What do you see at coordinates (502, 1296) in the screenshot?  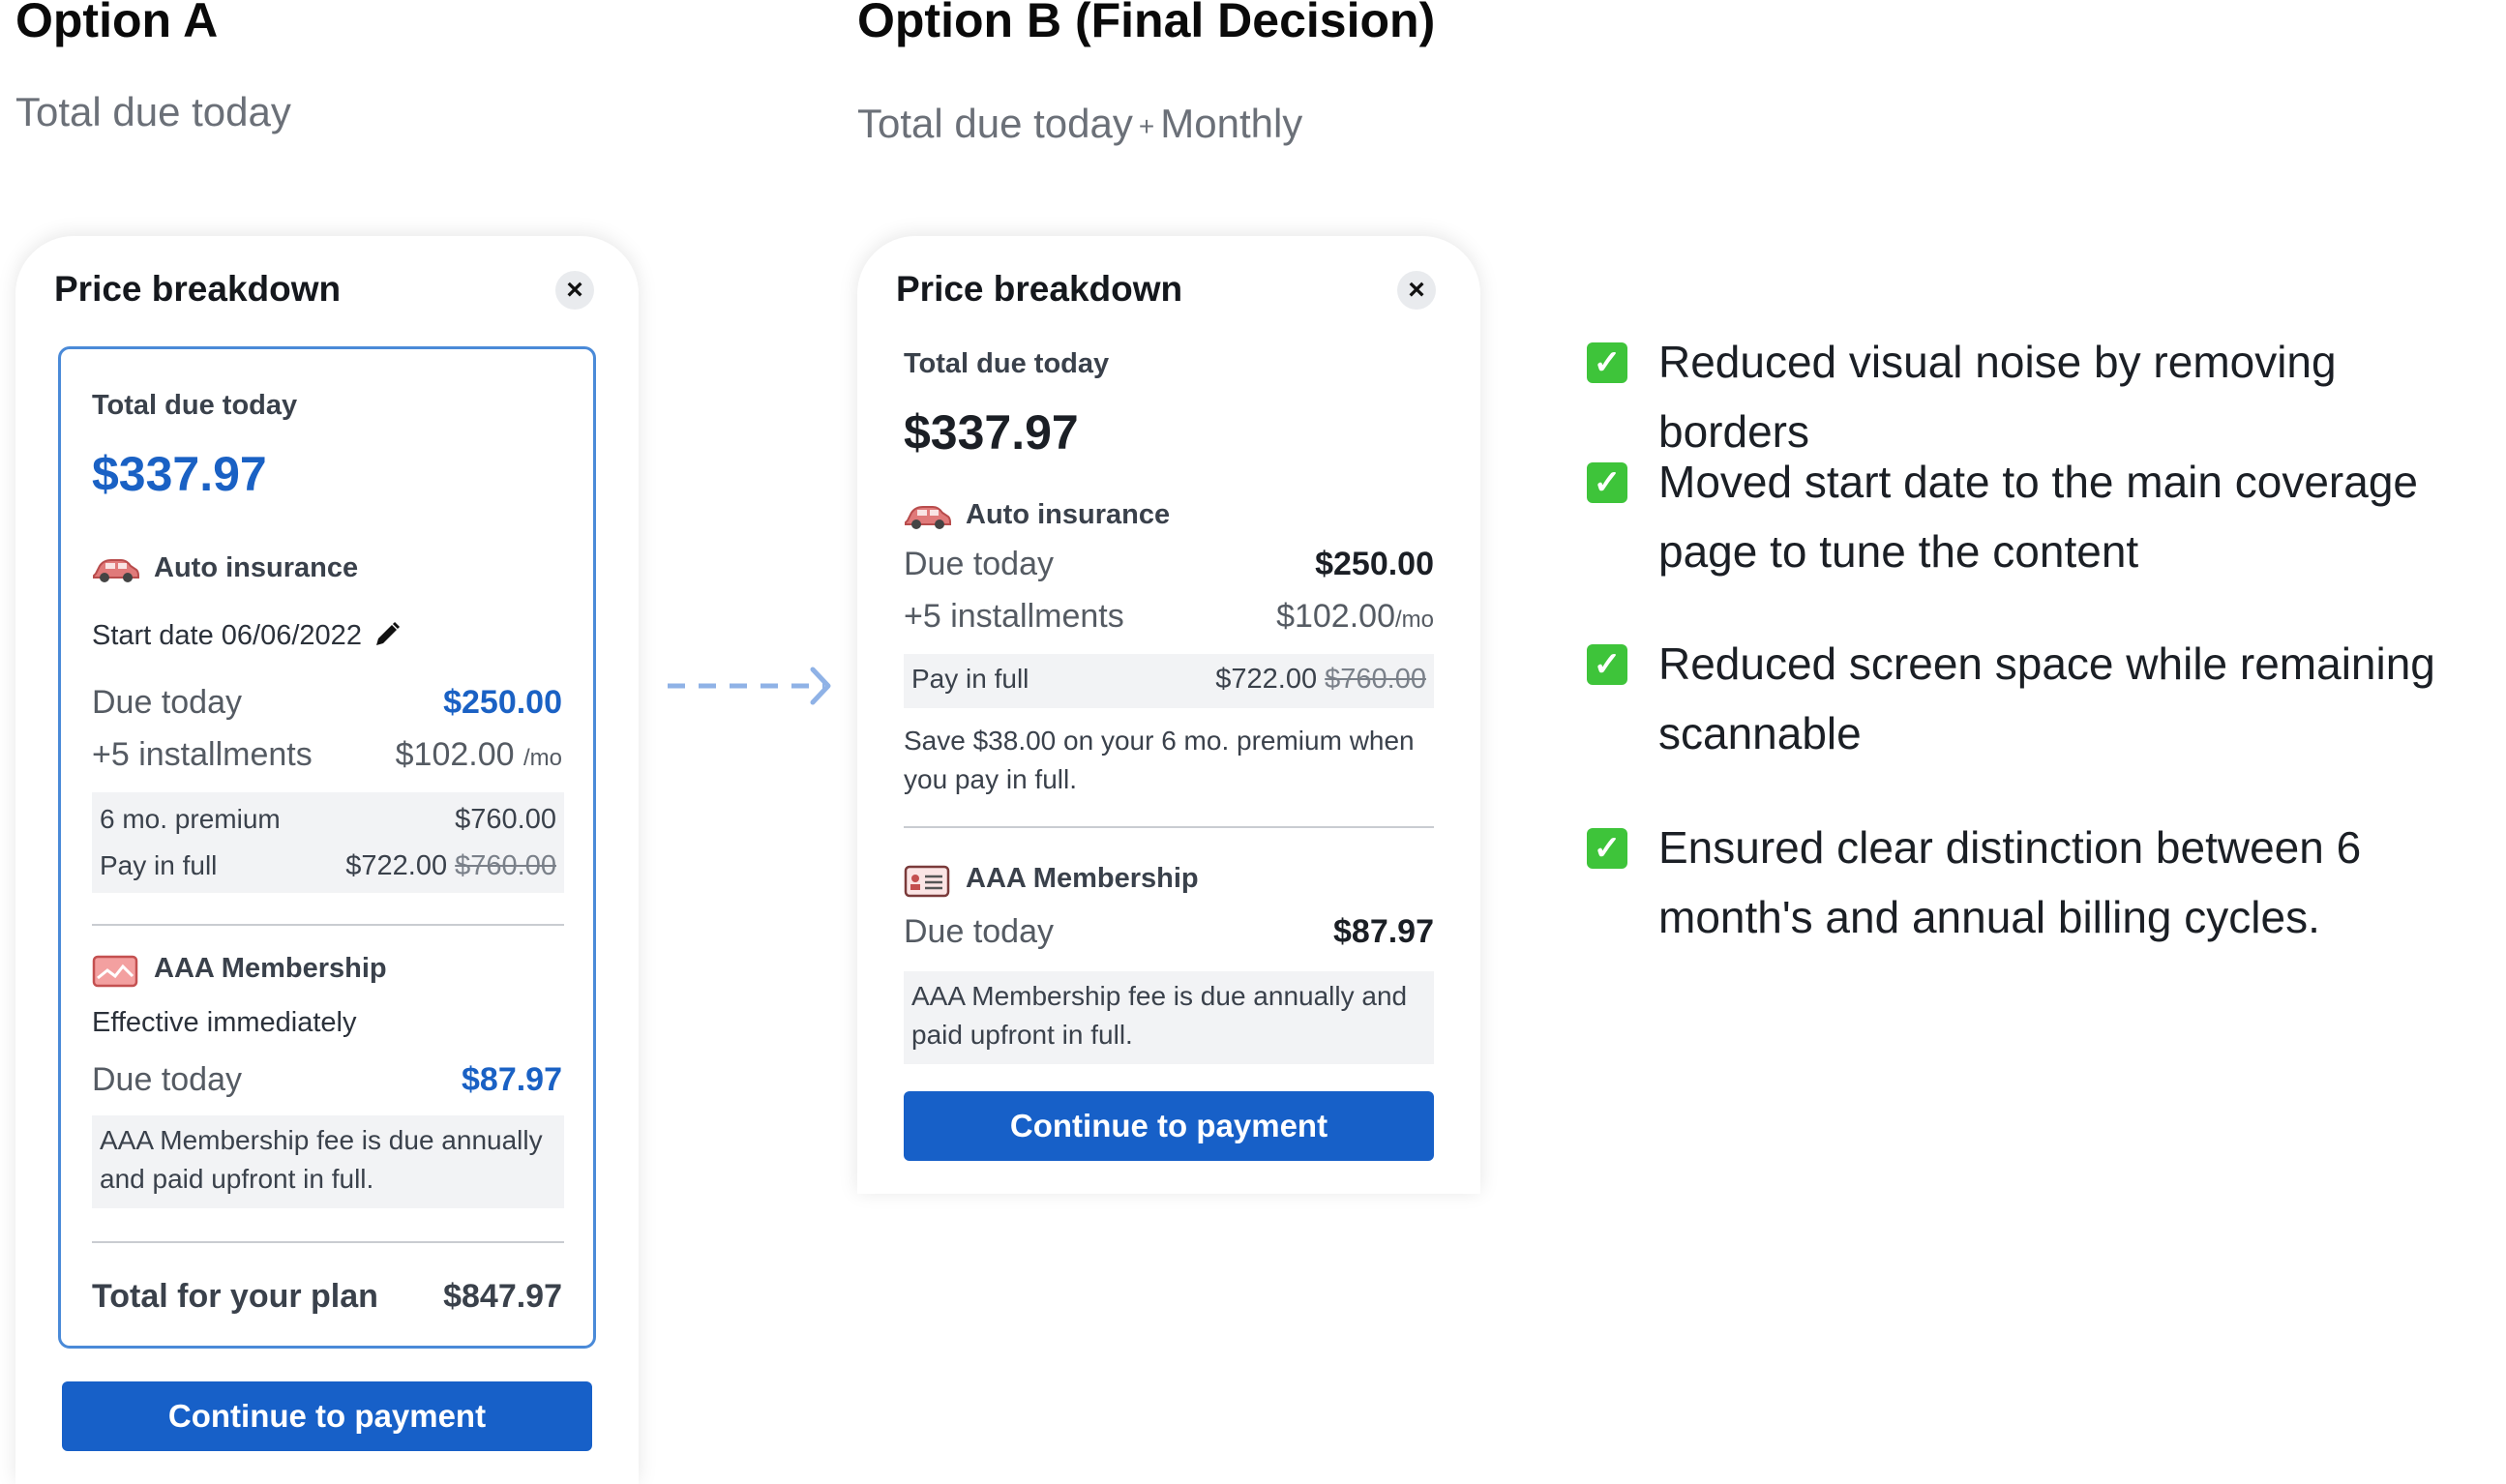 I see `total-plan-value: $847.97` at bounding box center [502, 1296].